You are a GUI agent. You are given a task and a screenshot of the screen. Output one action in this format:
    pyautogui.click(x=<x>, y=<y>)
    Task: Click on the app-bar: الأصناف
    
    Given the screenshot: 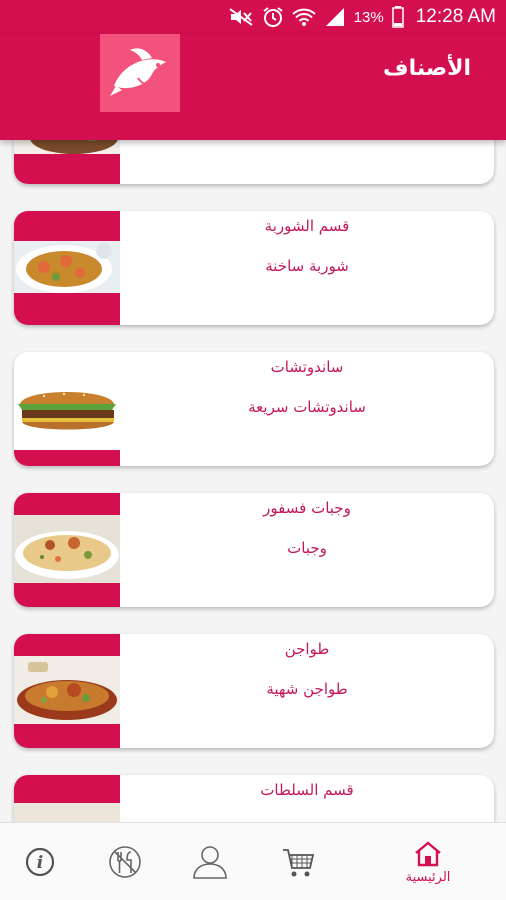 What is the action you would take?
    pyautogui.click(x=253, y=87)
    